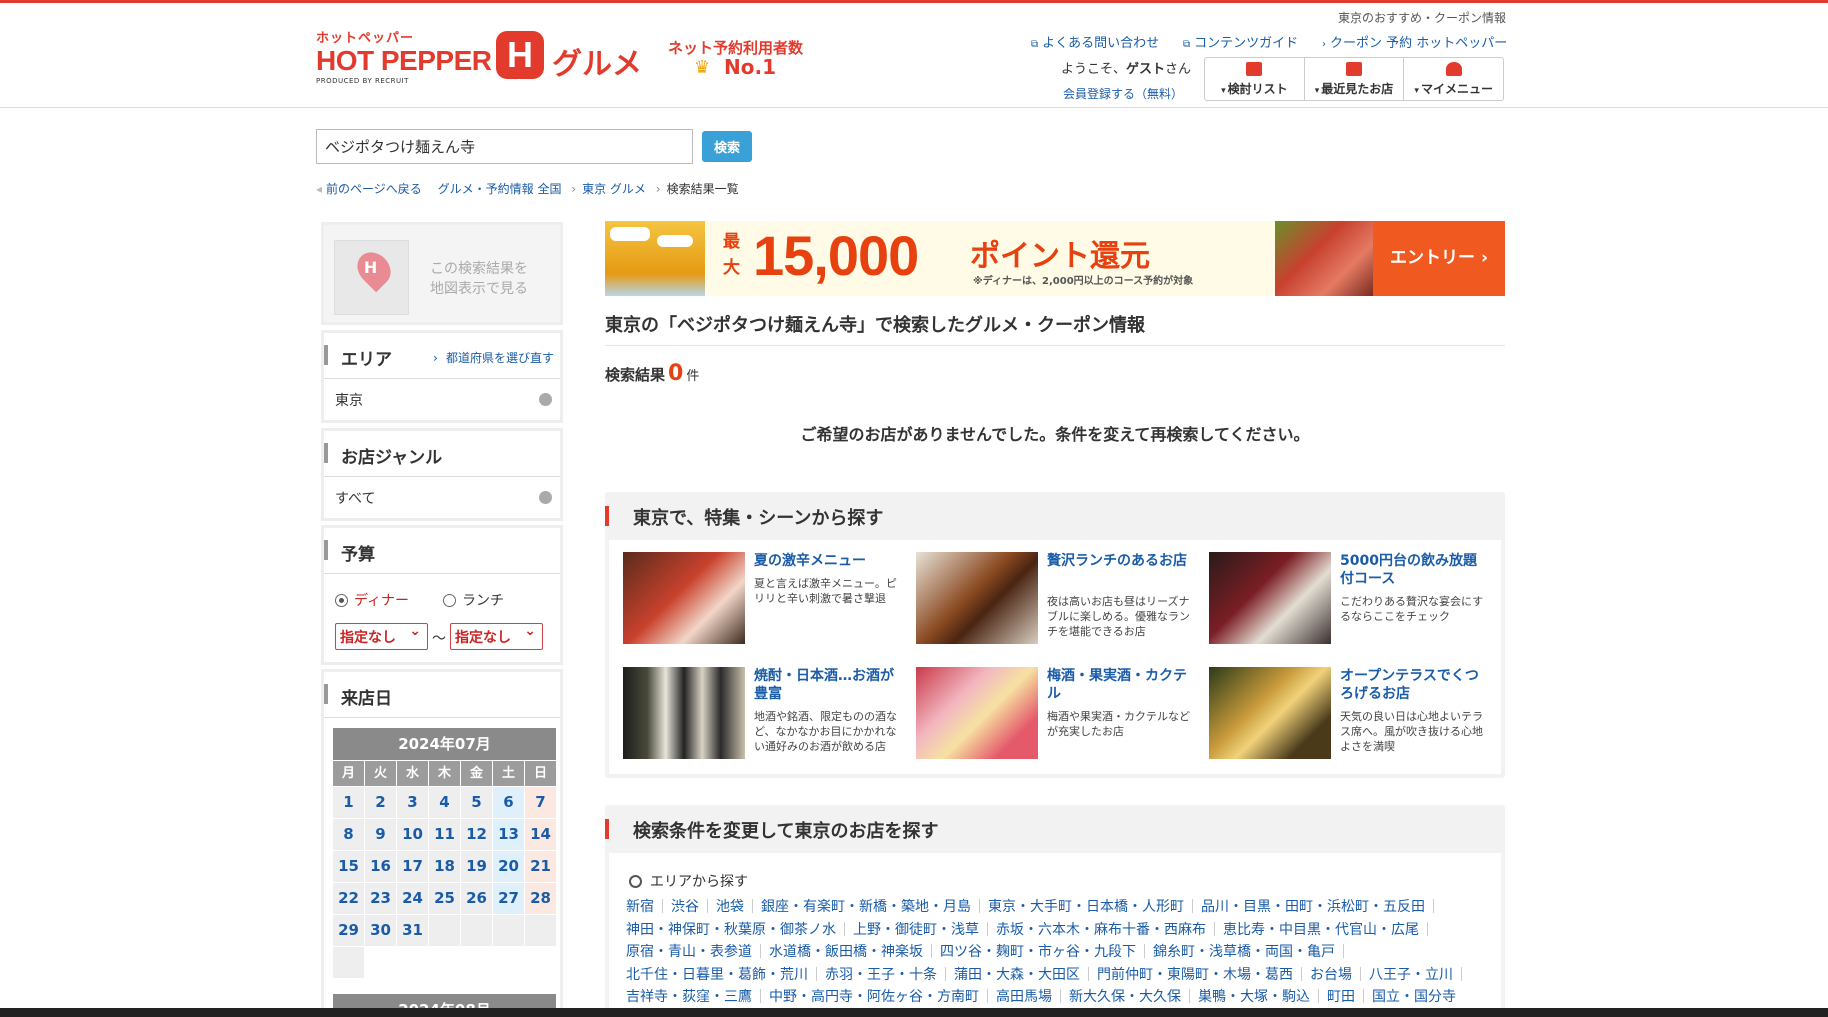 Image resolution: width=1828 pixels, height=1017 pixels. What do you see at coordinates (372, 600) in the screenshot?
I see `dinner-radio: ディナー` at bounding box center [372, 600].